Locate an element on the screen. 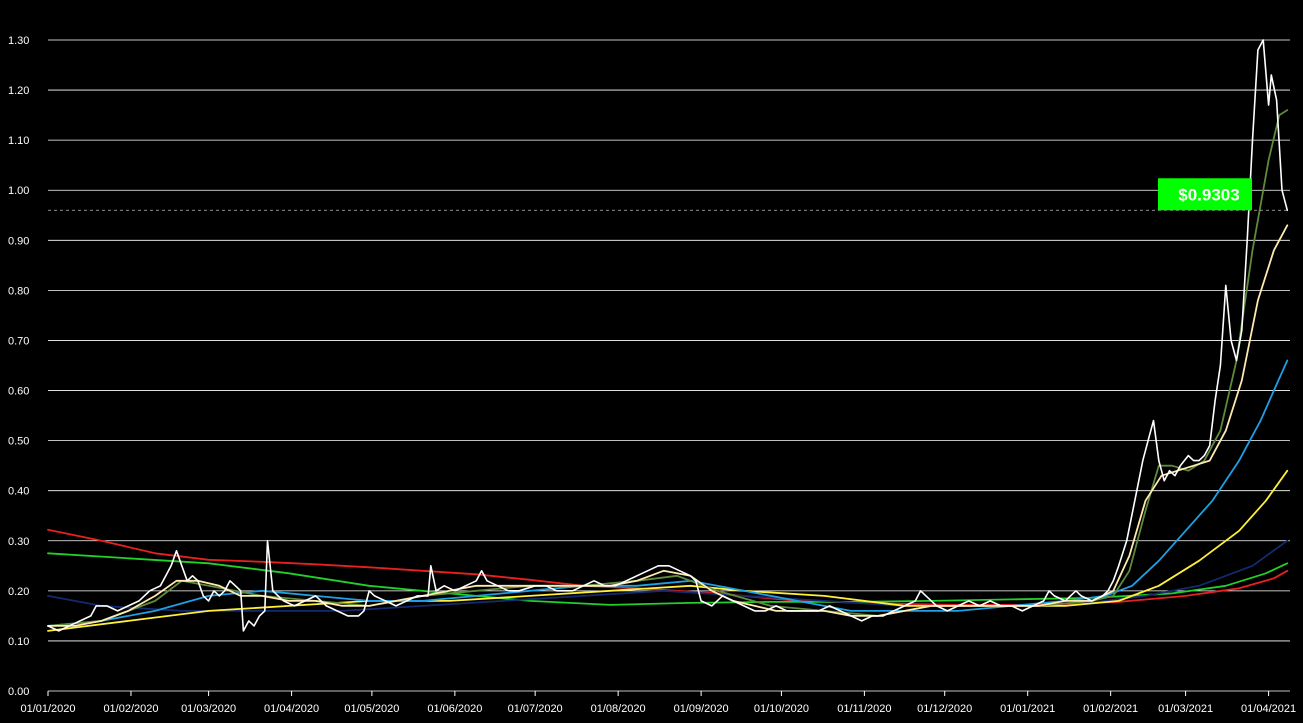  x-tick-label: 01/06/2020 is located at coordinates (454, 709).